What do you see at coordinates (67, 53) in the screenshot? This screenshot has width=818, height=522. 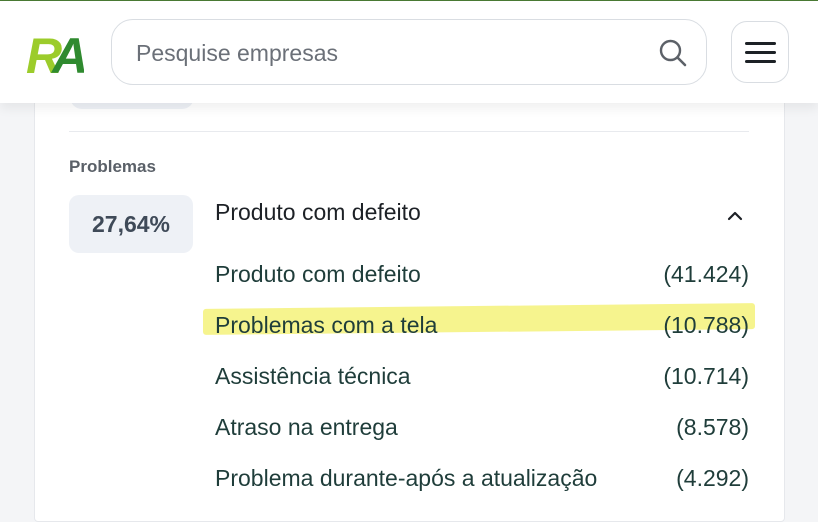 I see `svg-text: A` at bounding box center [67, 53].